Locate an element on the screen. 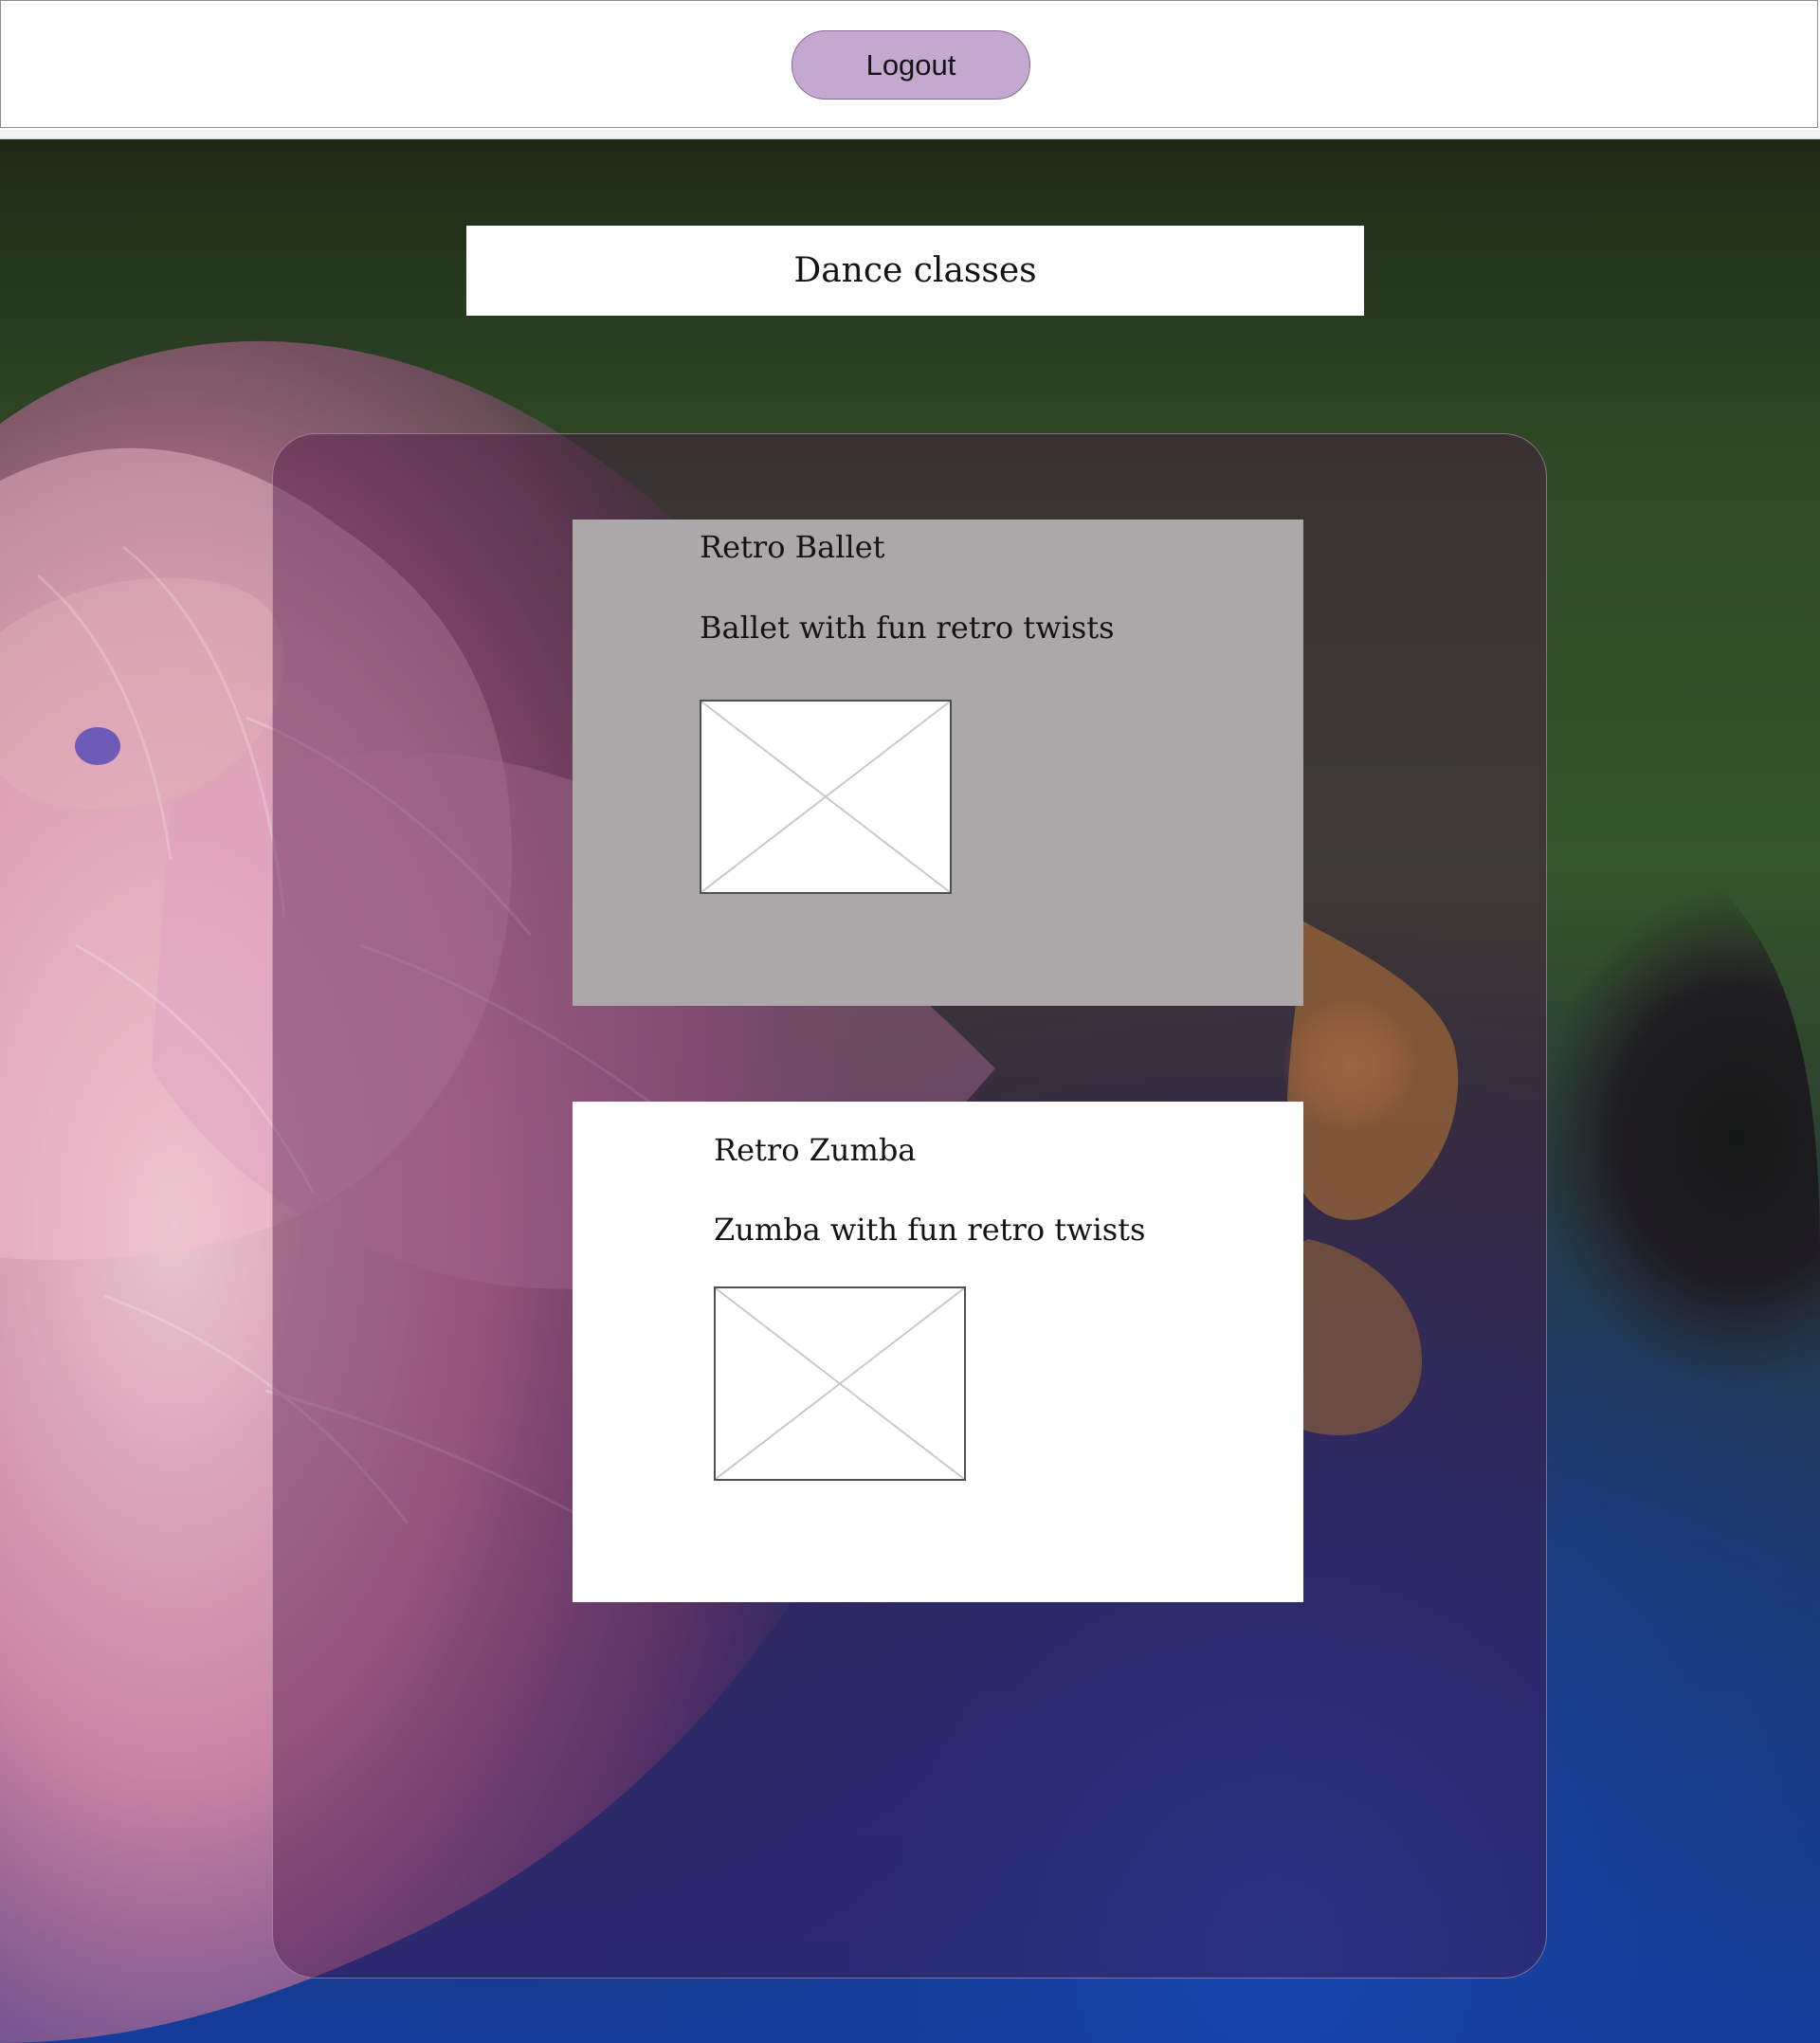  page-title: Dance classes is located at coordinates (915, 271).